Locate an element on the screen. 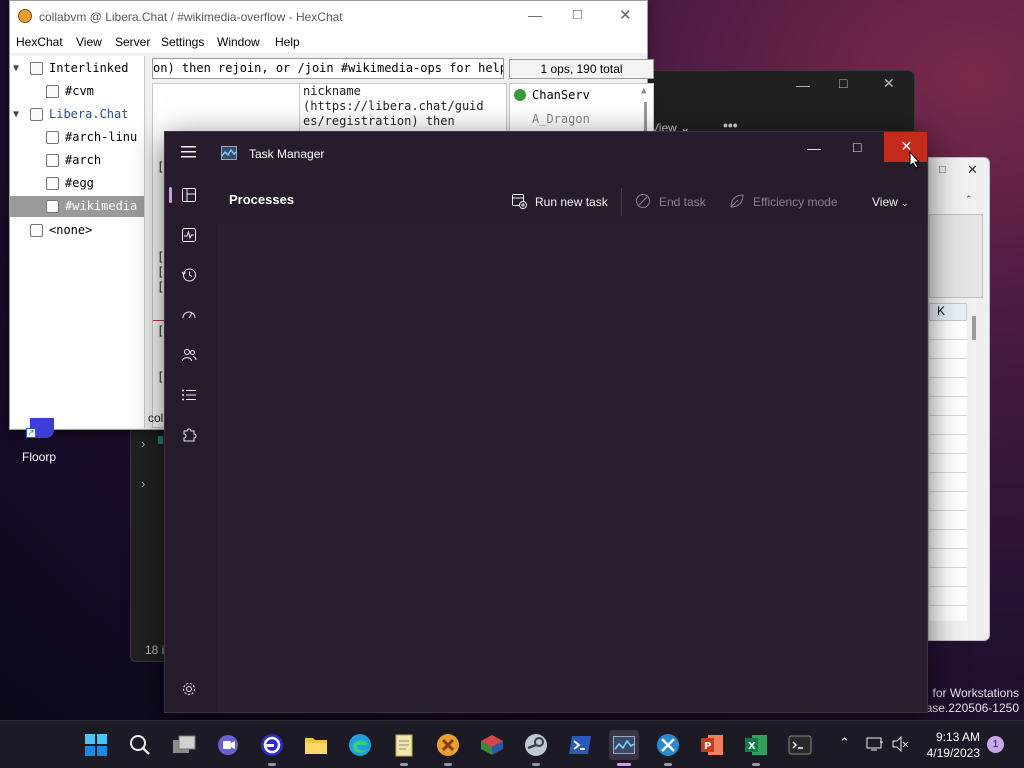 The width and height of the screenshot is (1024, 768). run-new-task-button: Run new task is located at coordinates (559, 202).